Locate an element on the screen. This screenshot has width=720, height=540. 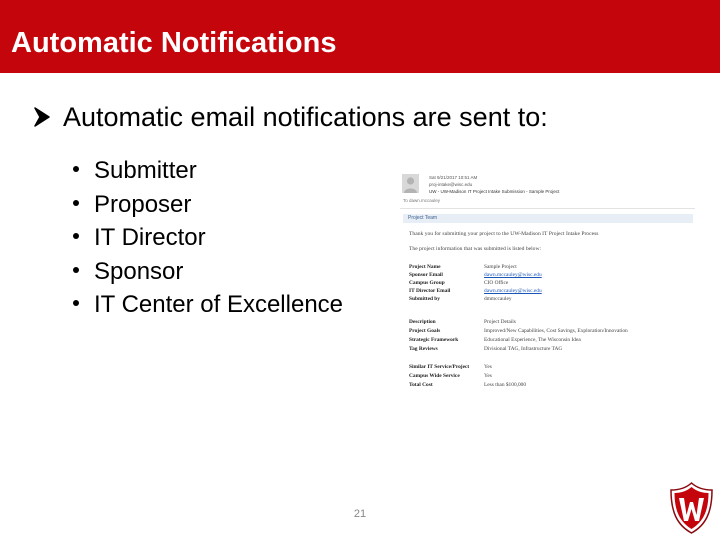
field-value: Less than $100,000 is located at coordinates (505, 385).